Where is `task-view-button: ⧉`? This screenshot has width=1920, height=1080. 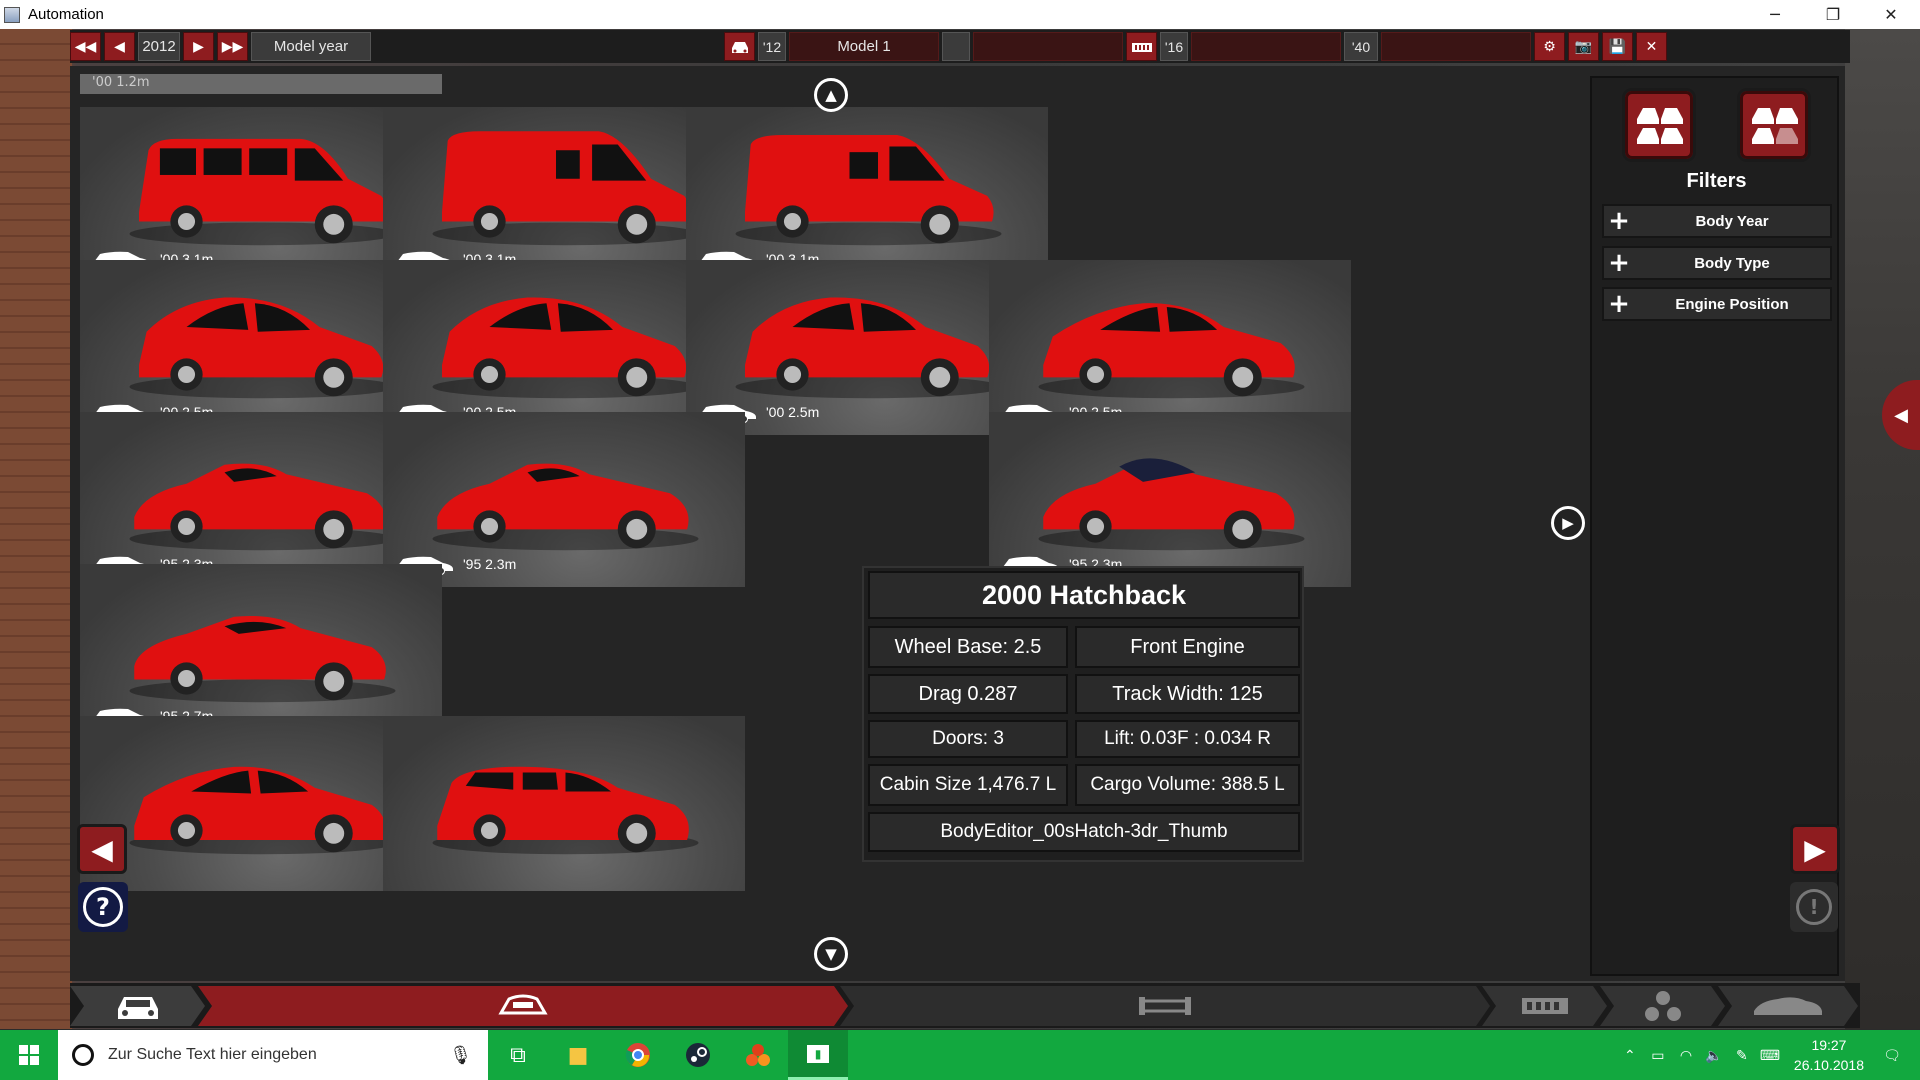
task-view-button: ⧉ is located at coordinates (518, 1055).